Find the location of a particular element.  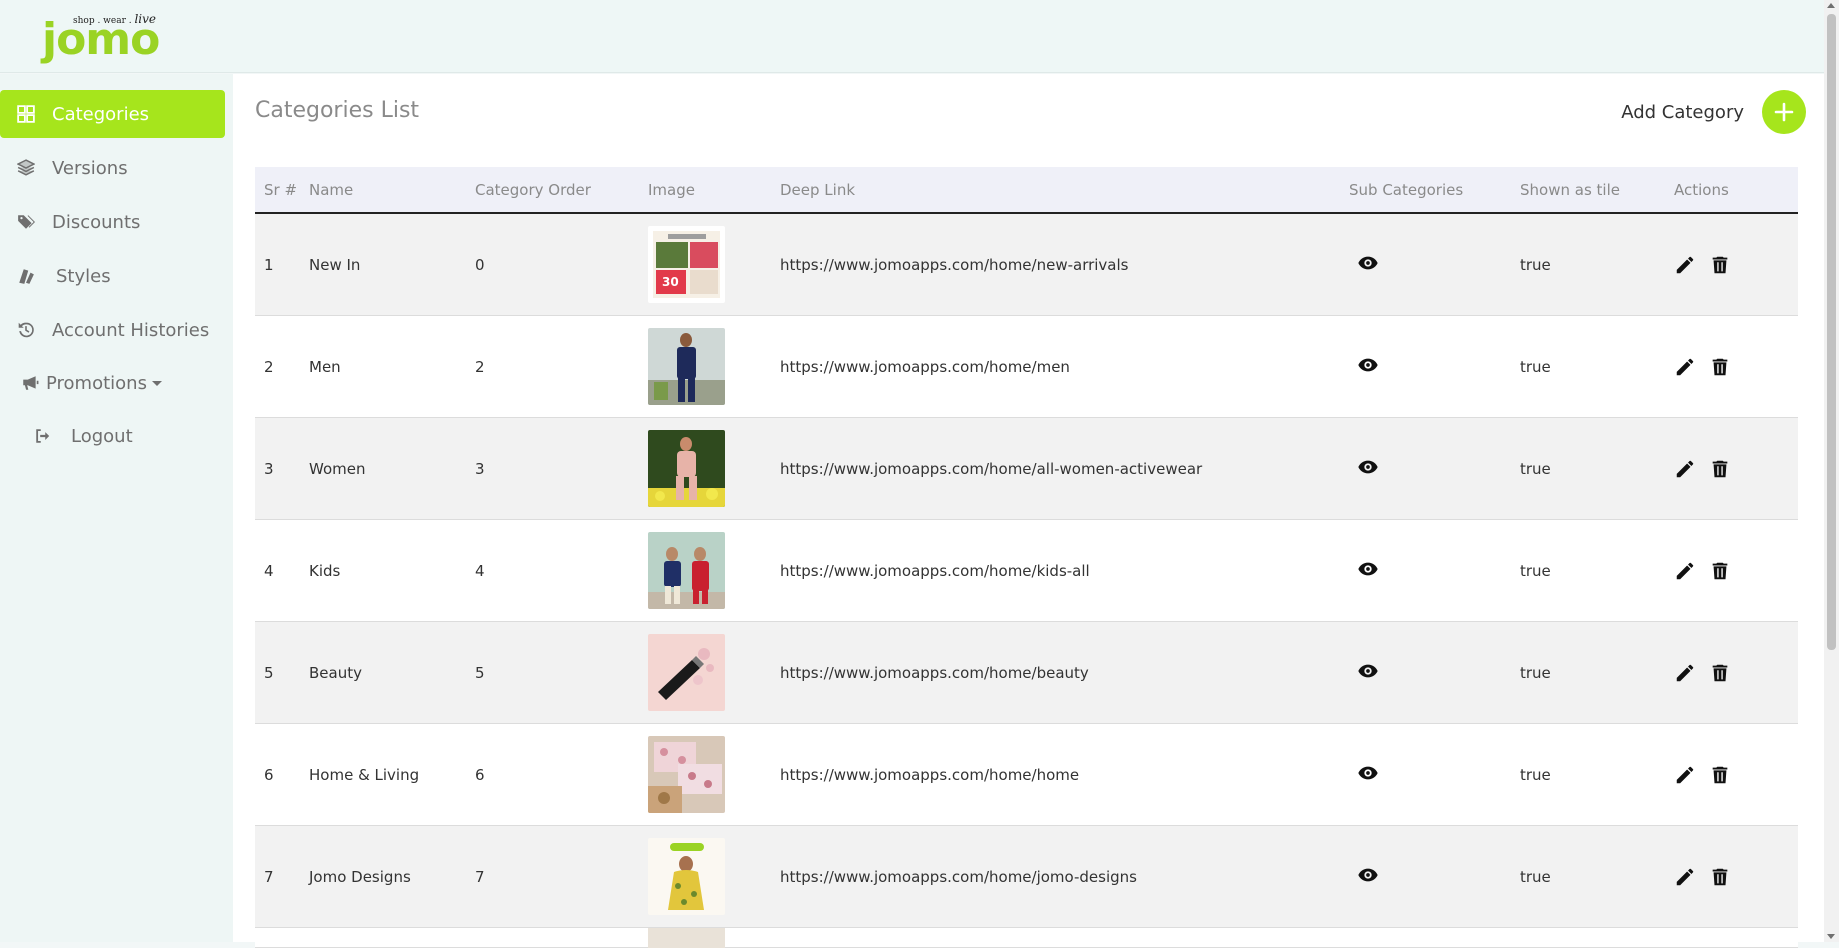

sidebar-item-discounts: Discounts is located at coordinates (112, 222).